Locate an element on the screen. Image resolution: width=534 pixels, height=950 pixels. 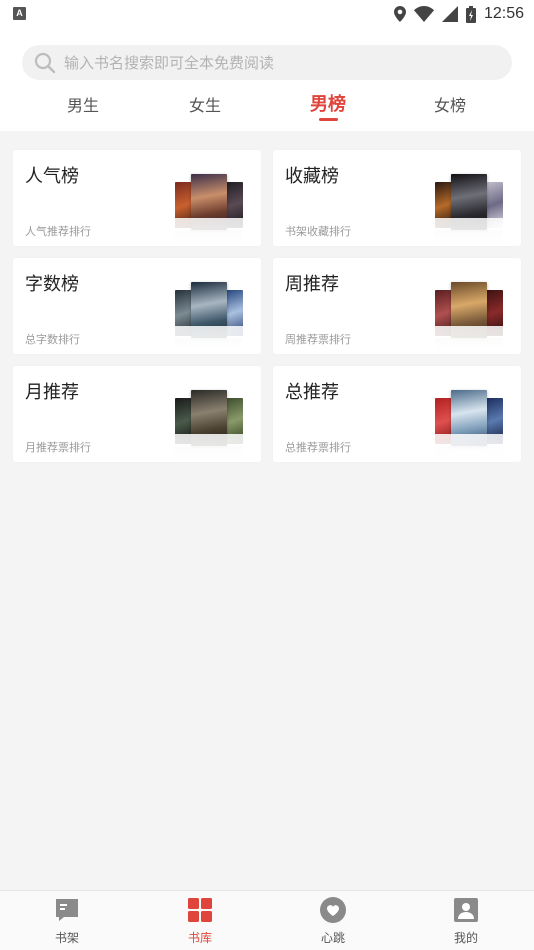
status-bar: A 12:56 is located at coordinates (267, 14).